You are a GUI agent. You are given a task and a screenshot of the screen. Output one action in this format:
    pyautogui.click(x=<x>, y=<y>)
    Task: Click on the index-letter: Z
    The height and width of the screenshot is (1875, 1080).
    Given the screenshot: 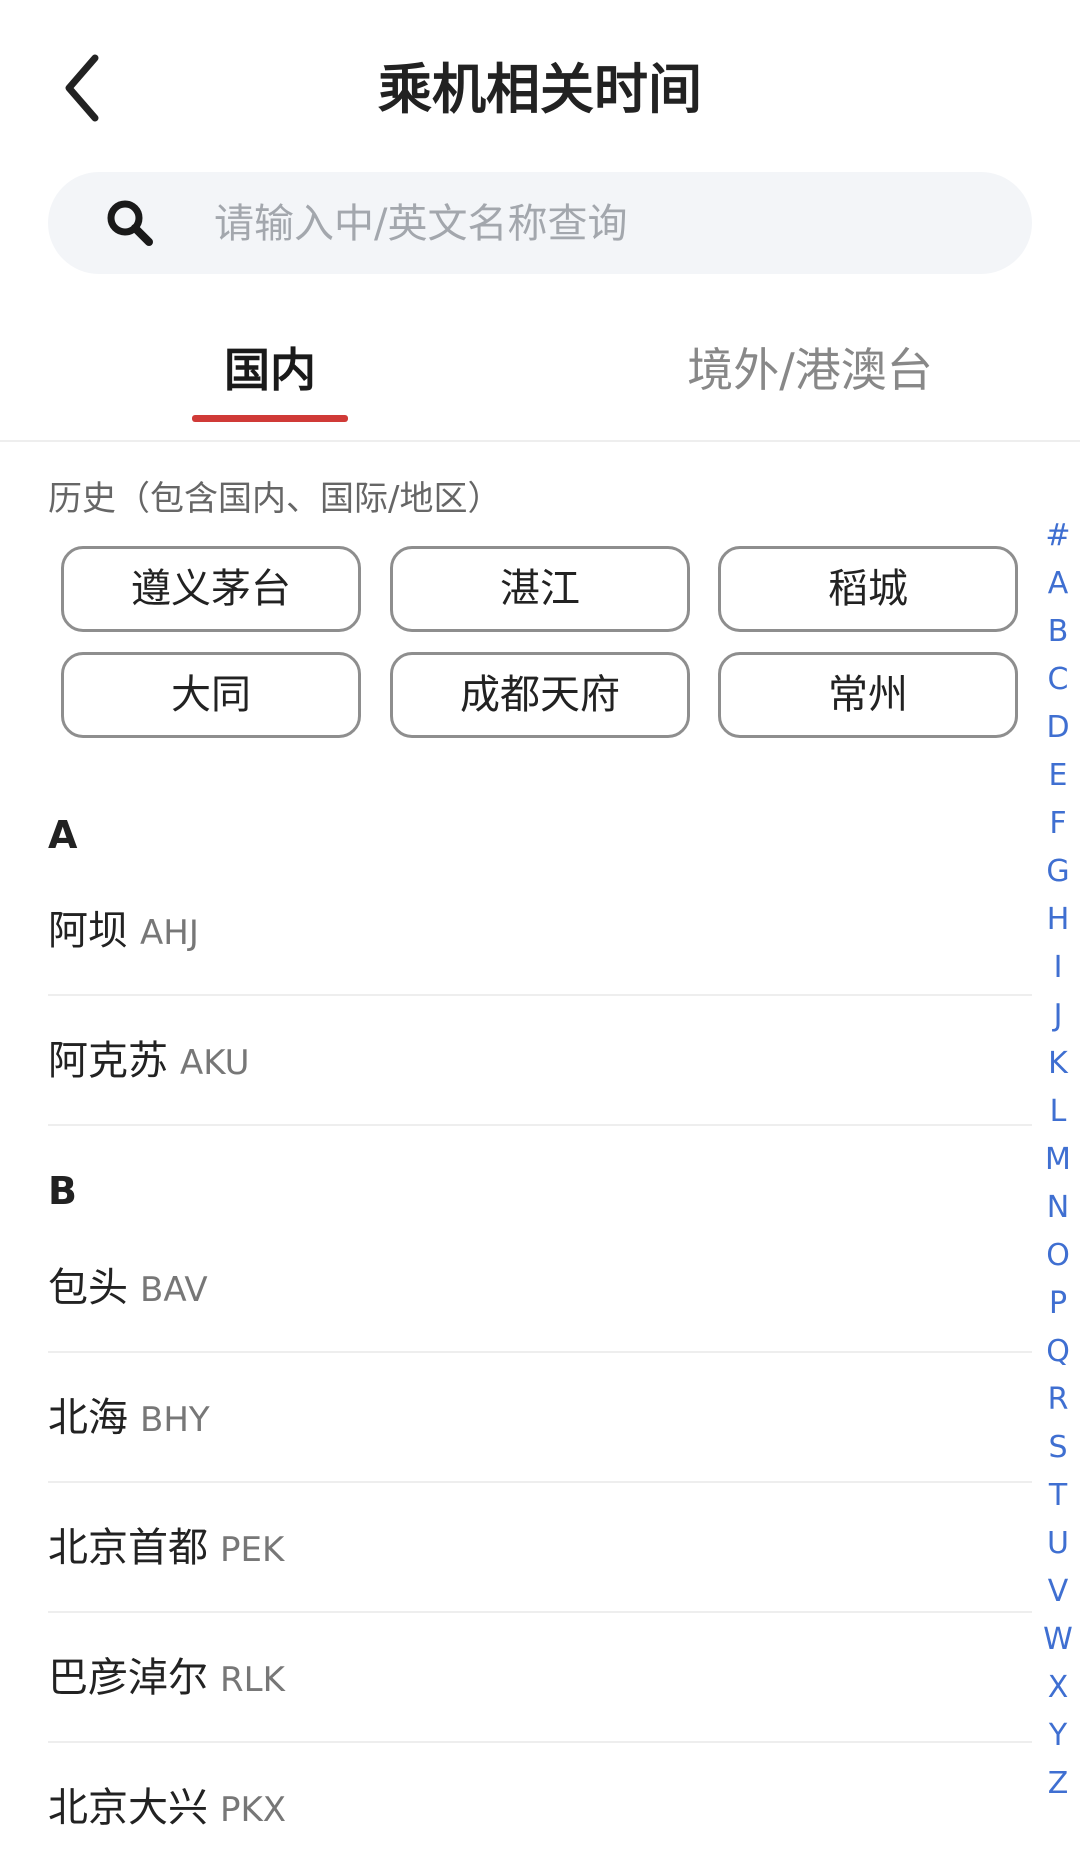 What is the action you would take?
    pyautogui.click(x=1058, y=1784)
    